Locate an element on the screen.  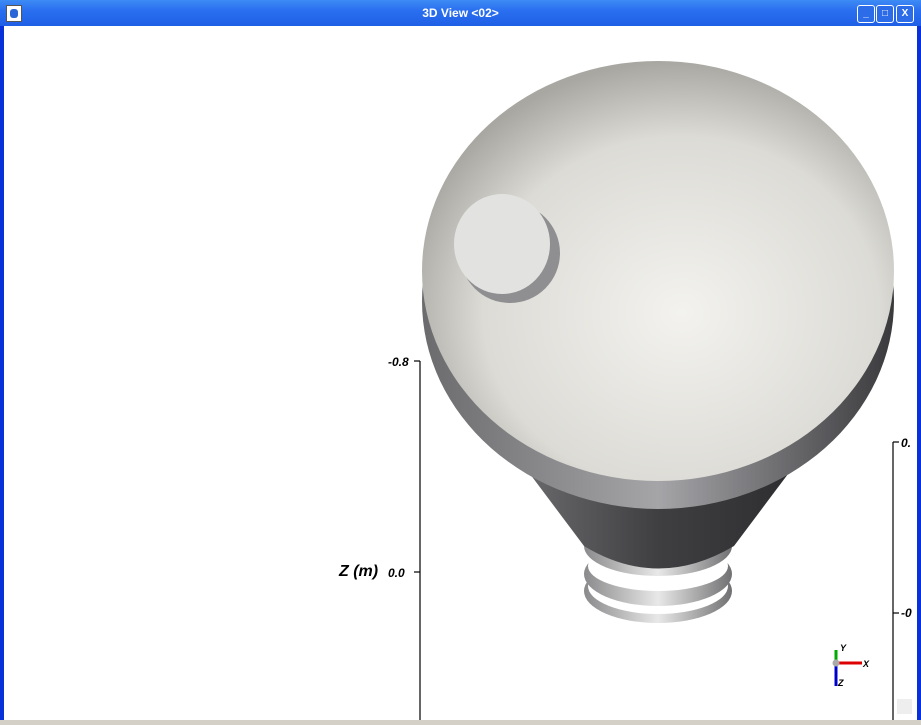
maximize-button: □ is located at coordinates (885, 14).